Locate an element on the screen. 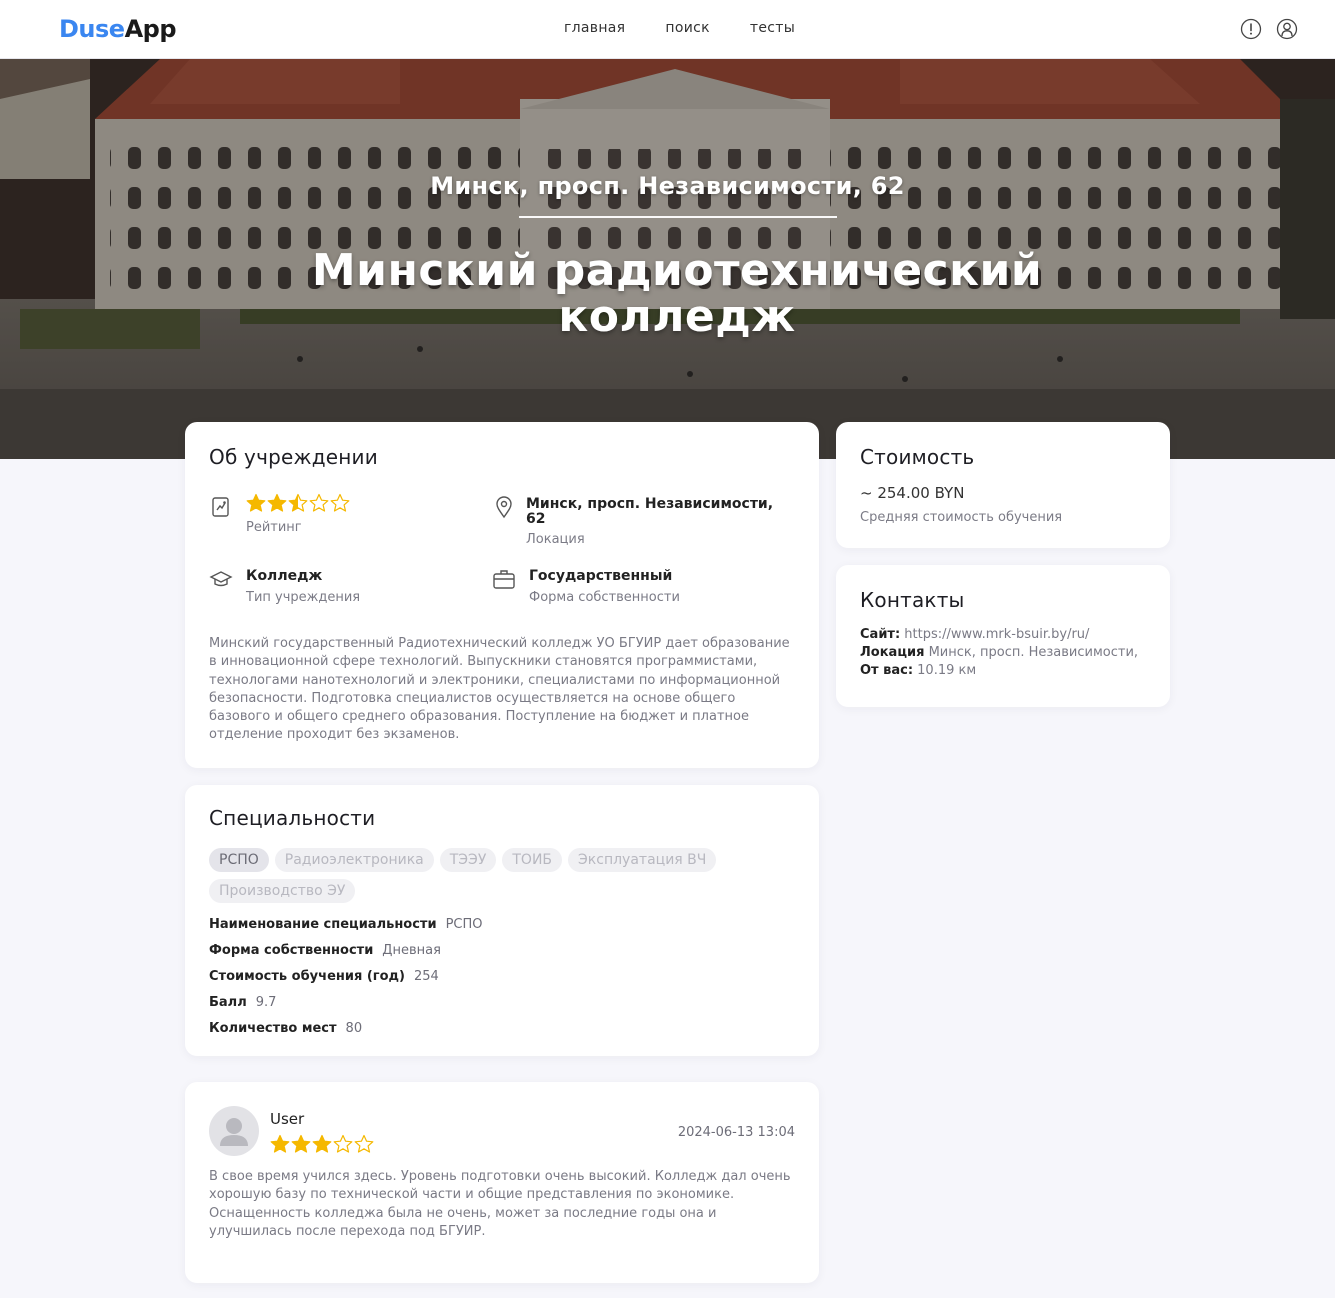 This screenshot has height=1298, width=1335. graduation-cap-icon is located at coordinates (221, 579).